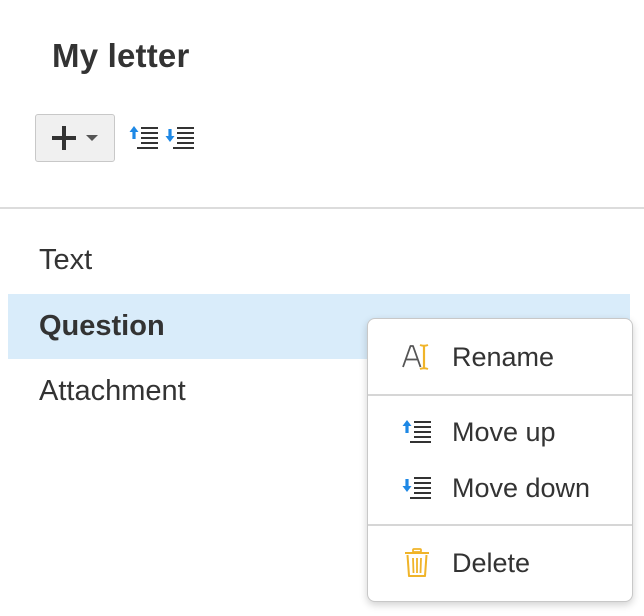 The height and width of the screenshot is (616, 644). What do you see at coordinates (417, 563) in the screenshot?
I see `trash-icon` at bounding box center [417, 563].